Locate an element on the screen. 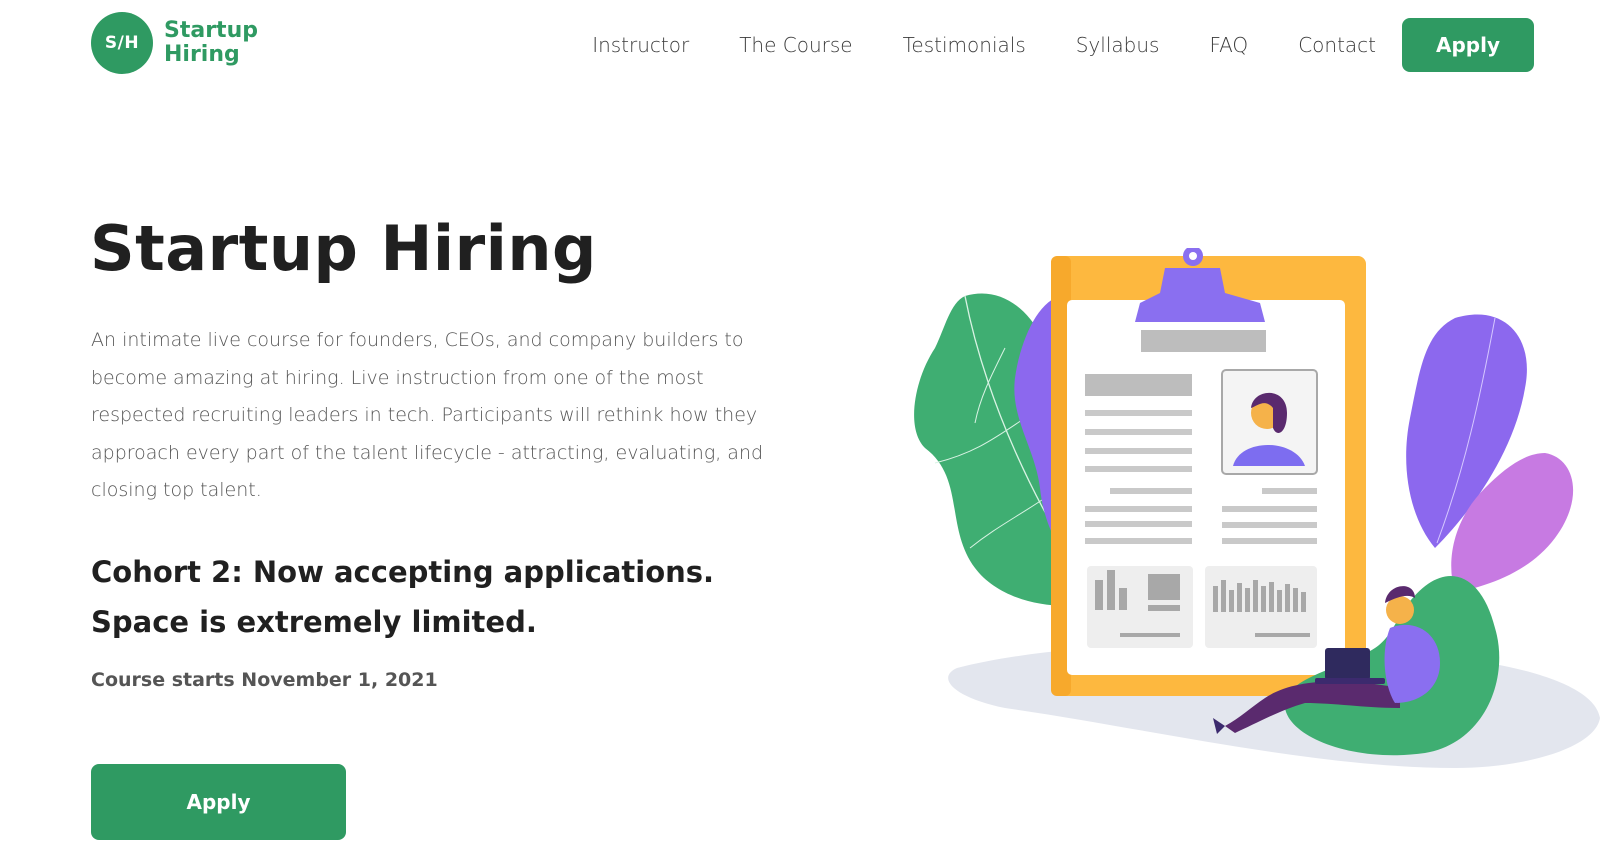 This screenshot has height=845, width=1610. laptop-base is located at coordinates (1350, 681).